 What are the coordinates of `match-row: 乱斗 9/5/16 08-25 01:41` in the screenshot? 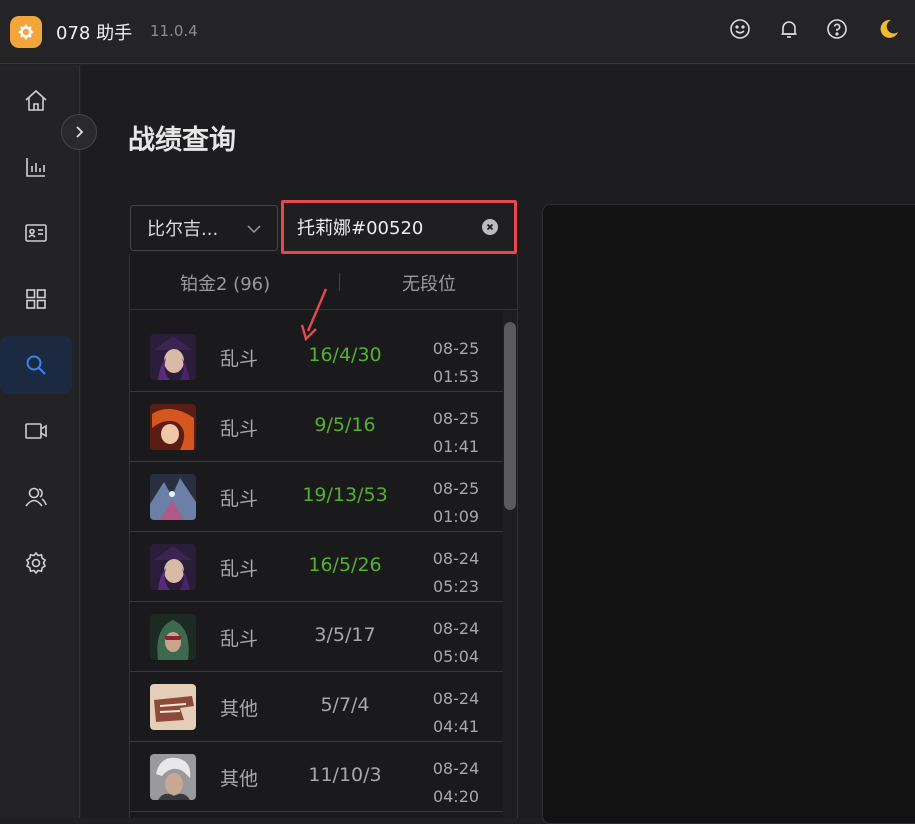 It's located at (317, 427).